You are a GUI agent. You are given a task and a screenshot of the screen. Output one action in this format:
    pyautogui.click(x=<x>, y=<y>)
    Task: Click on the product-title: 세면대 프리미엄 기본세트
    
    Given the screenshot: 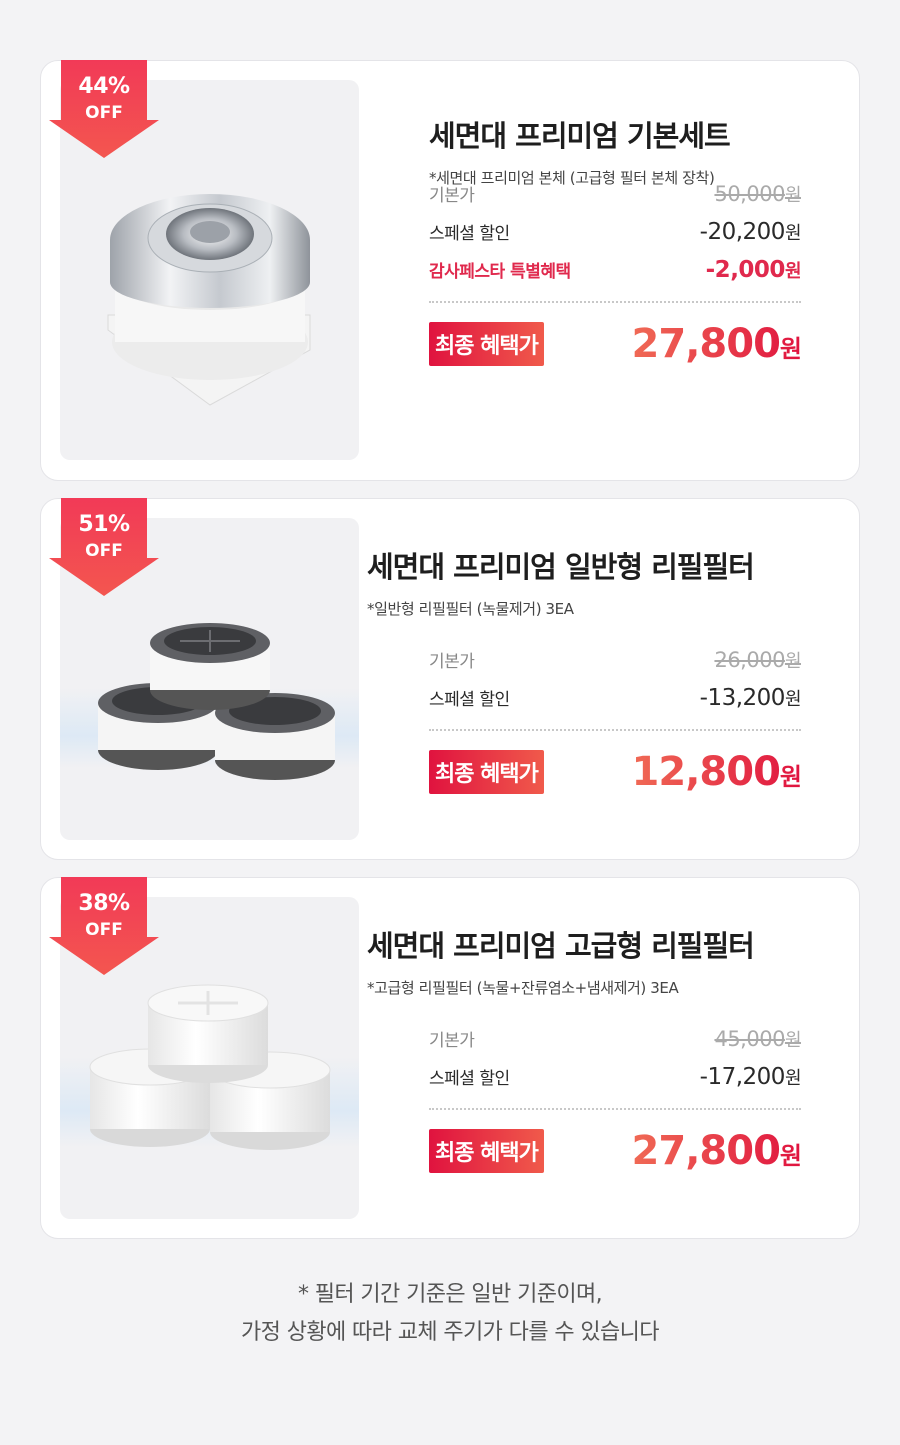 What is the action you would take?
    pyautogui.click(x=580, y=136)
    